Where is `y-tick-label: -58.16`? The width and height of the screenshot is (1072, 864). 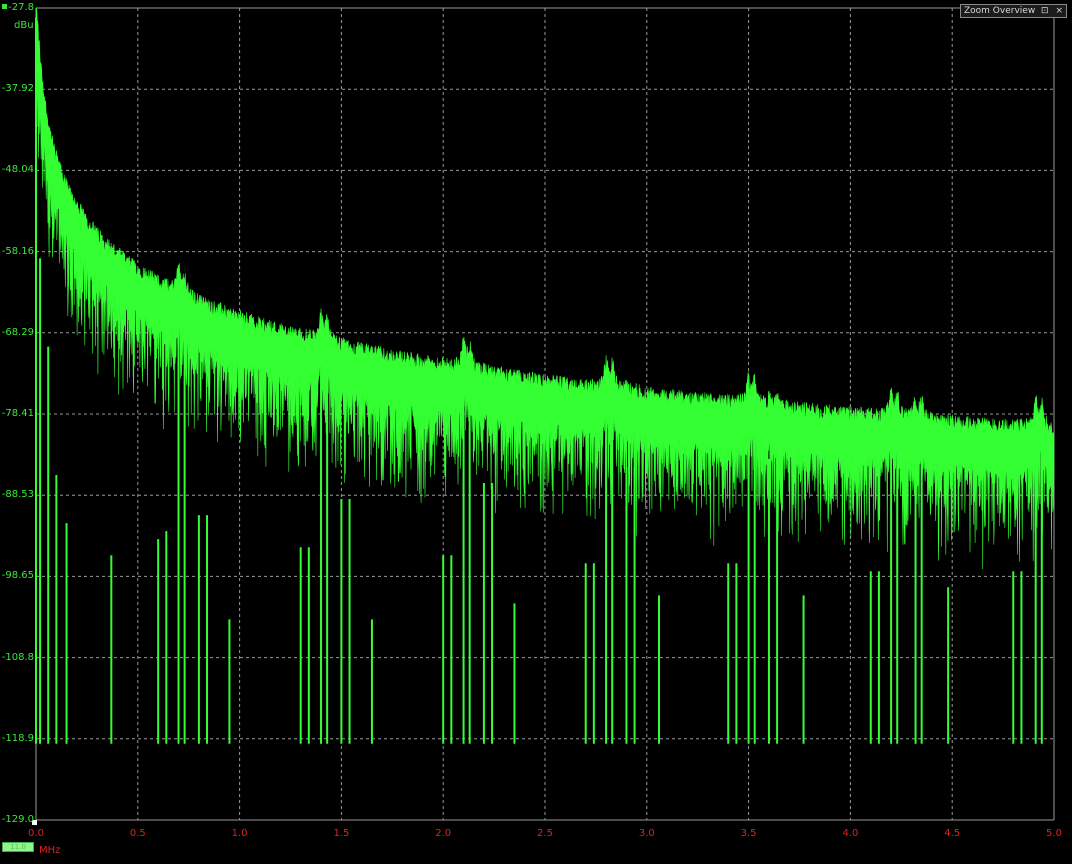
y-tick-label: -58.16 is located at coordinates (17, 251).